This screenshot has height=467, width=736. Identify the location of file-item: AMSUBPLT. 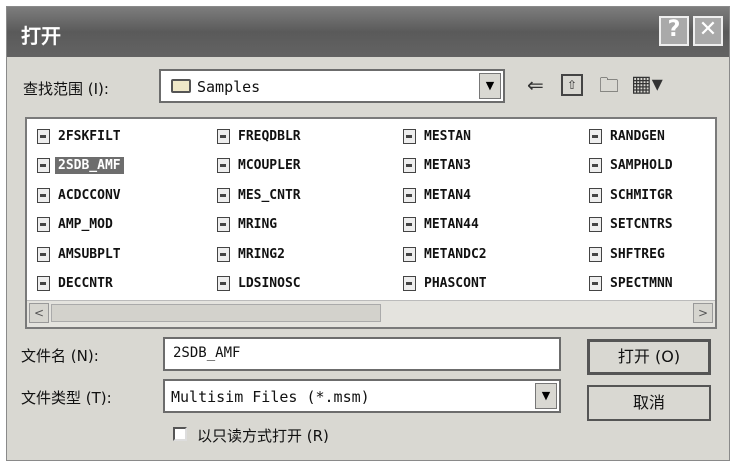
(80, 254).